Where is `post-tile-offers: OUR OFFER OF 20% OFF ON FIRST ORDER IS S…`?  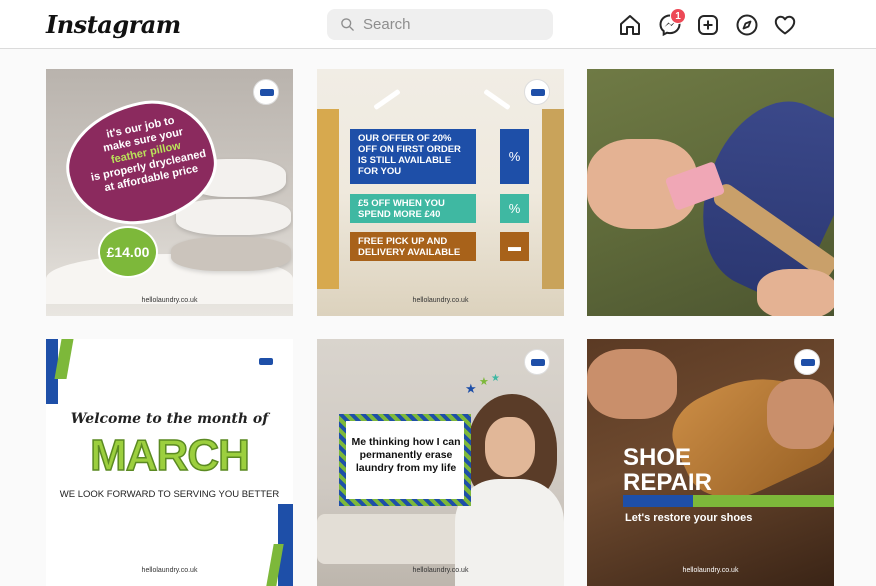
post-tile-offers: OUR OFFER OF 20% OFF ON FIRST ORDER IS S… is located at coordinates (440, 192).